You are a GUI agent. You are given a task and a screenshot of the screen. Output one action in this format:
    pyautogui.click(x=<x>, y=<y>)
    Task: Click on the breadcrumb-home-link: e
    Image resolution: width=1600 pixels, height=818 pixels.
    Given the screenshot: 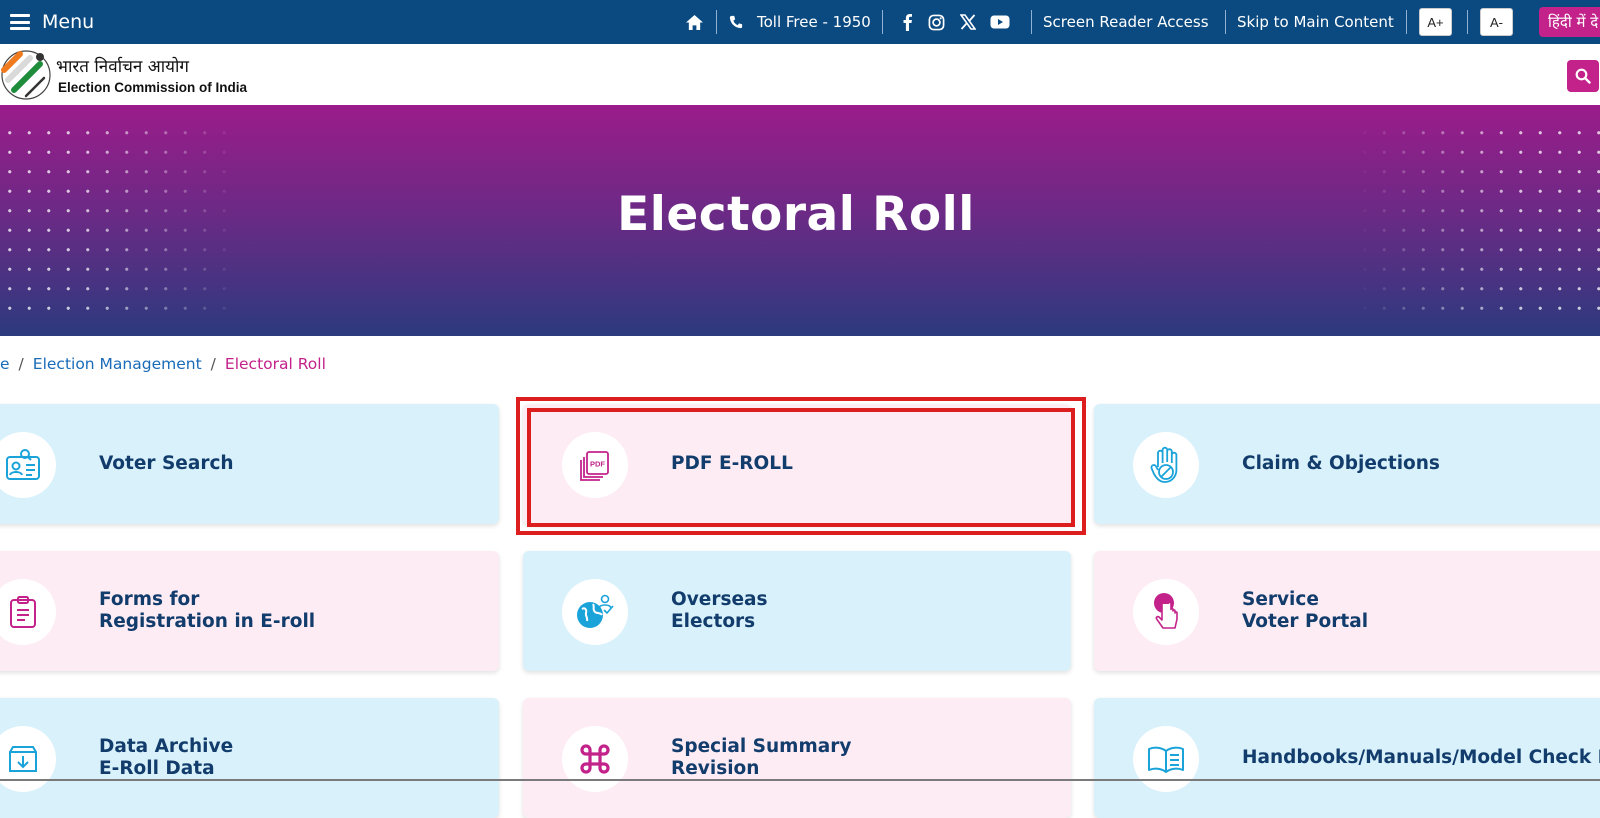 What is the action you would take?
    pyautogui.click(x=5, y=364)
    